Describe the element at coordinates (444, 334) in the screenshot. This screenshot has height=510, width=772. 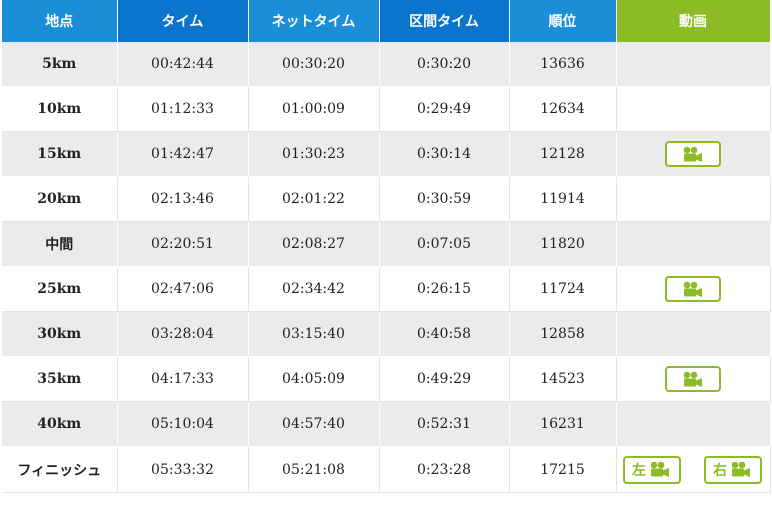
I see `cell-split-time: 0:40:58` at that location.